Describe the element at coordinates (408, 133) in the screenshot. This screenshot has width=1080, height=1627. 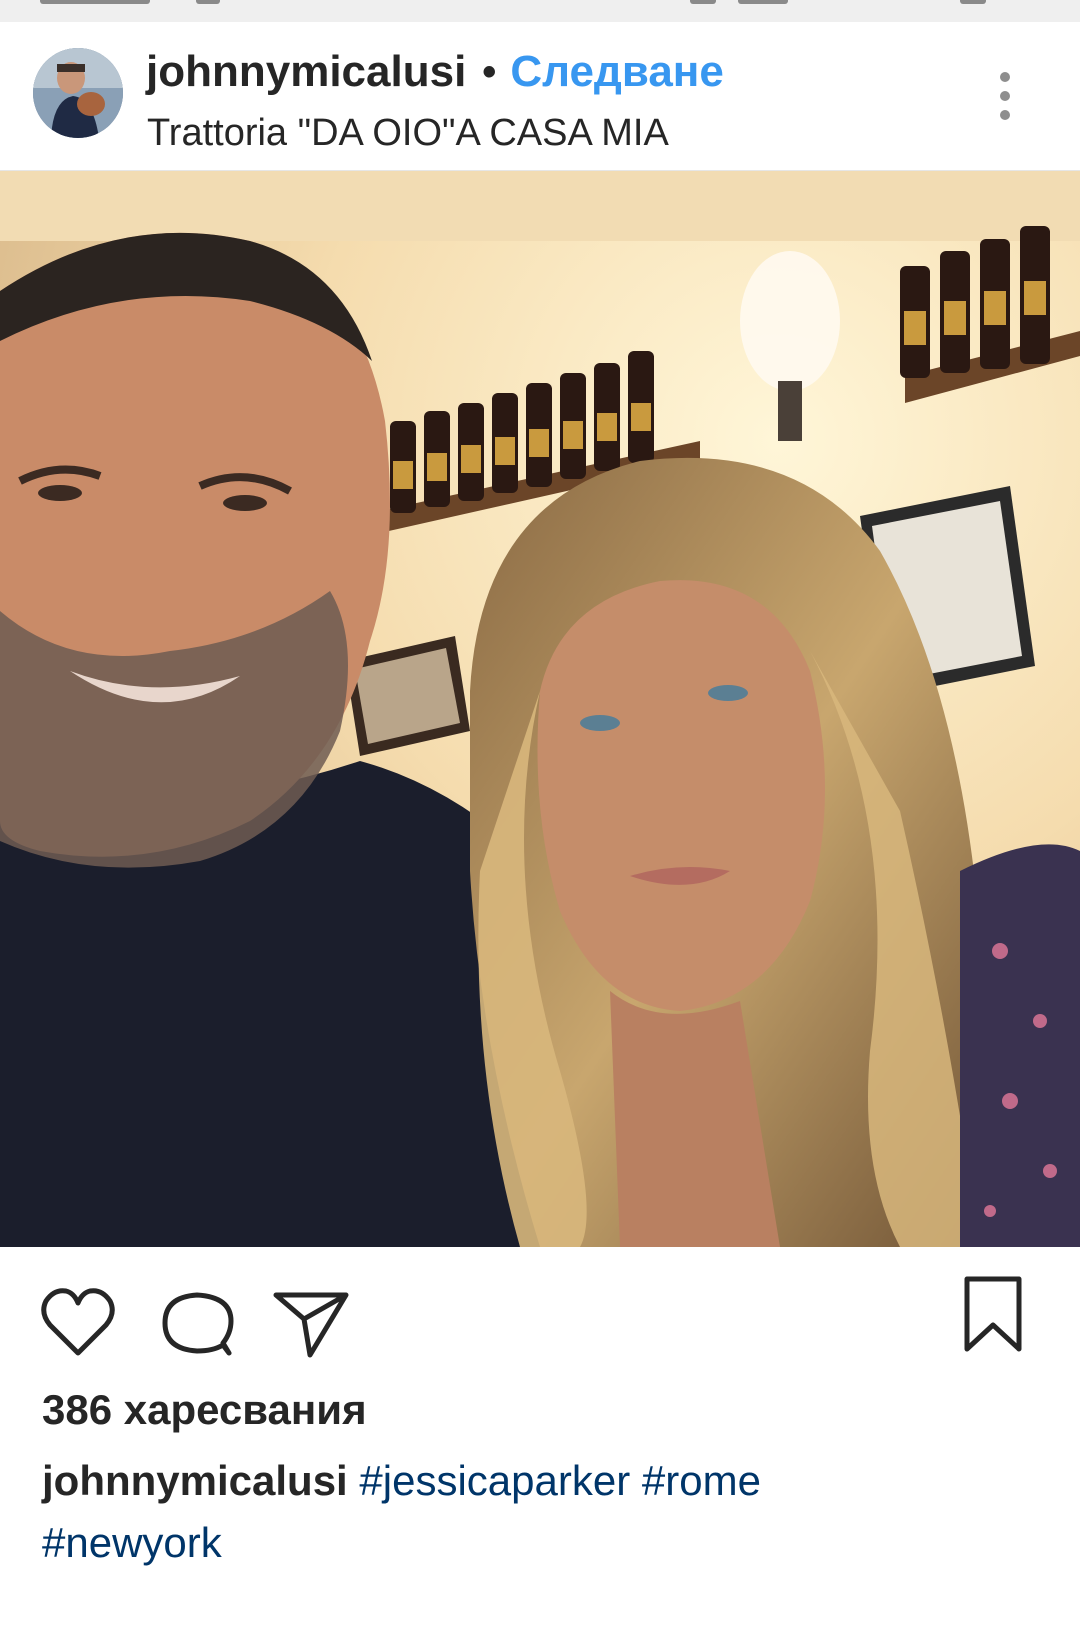
I see `post-location: Trattoria "DA OIO"A CASA MIA` at that location.